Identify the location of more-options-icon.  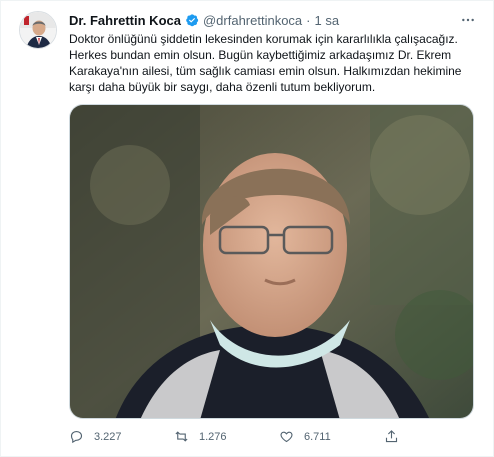
(468, 20).